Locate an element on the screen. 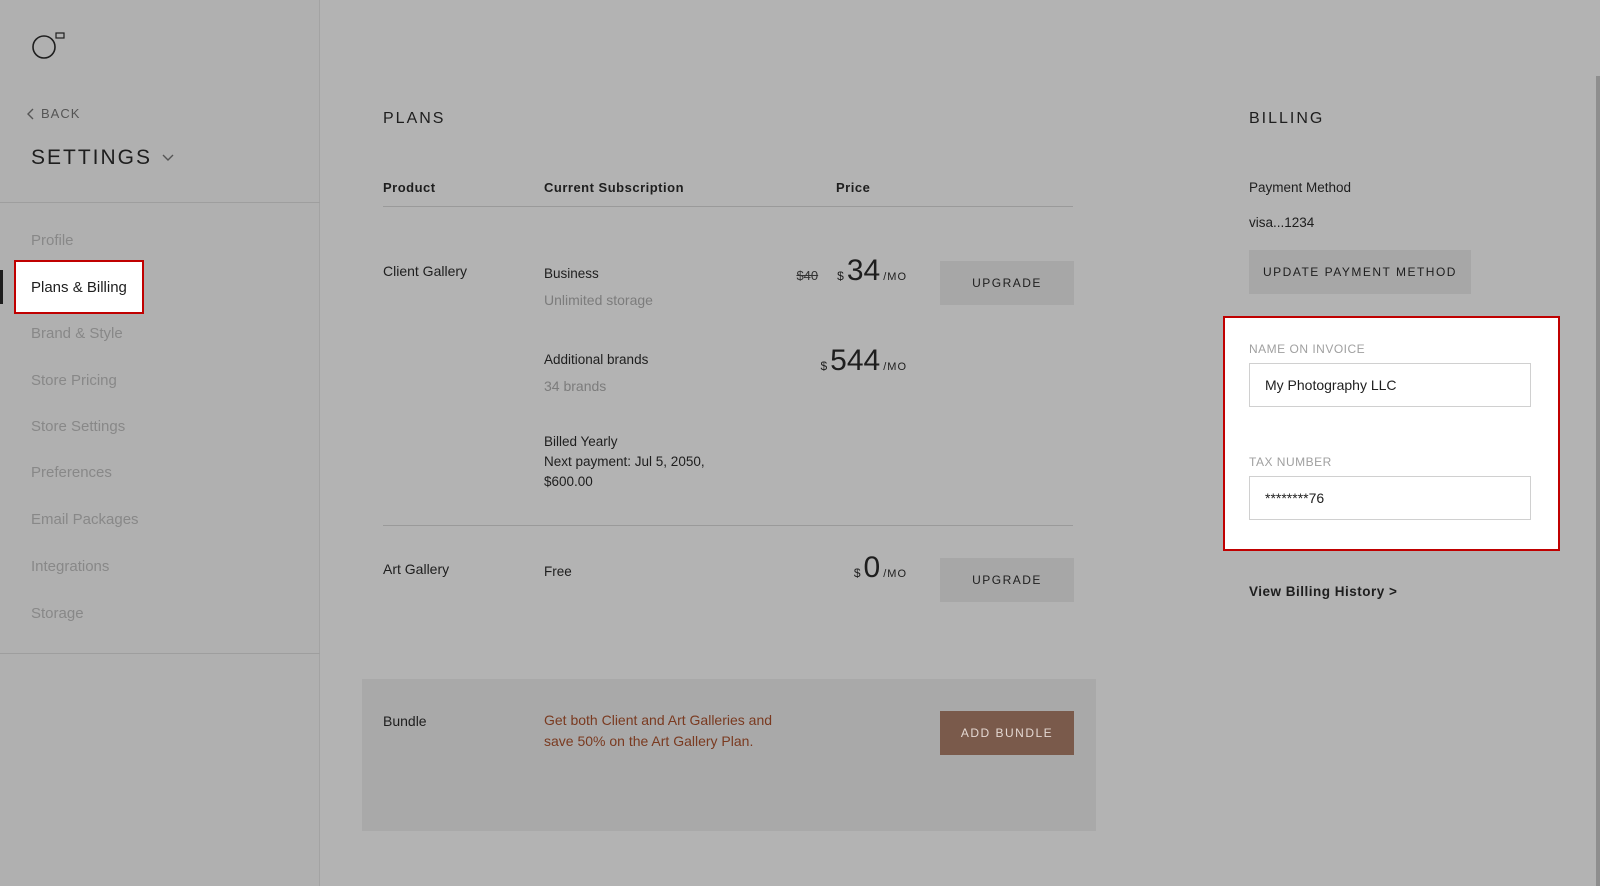 The width and height of the screenshot is (1600, 886). back-label: BACK is located at coordinates (61, 113).